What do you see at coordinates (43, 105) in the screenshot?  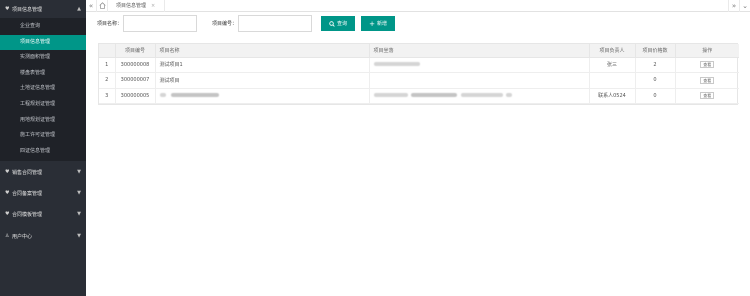 I see `sidebar-item-engineering-plan: 工程规划证管理` at bounding box center [43, 105].